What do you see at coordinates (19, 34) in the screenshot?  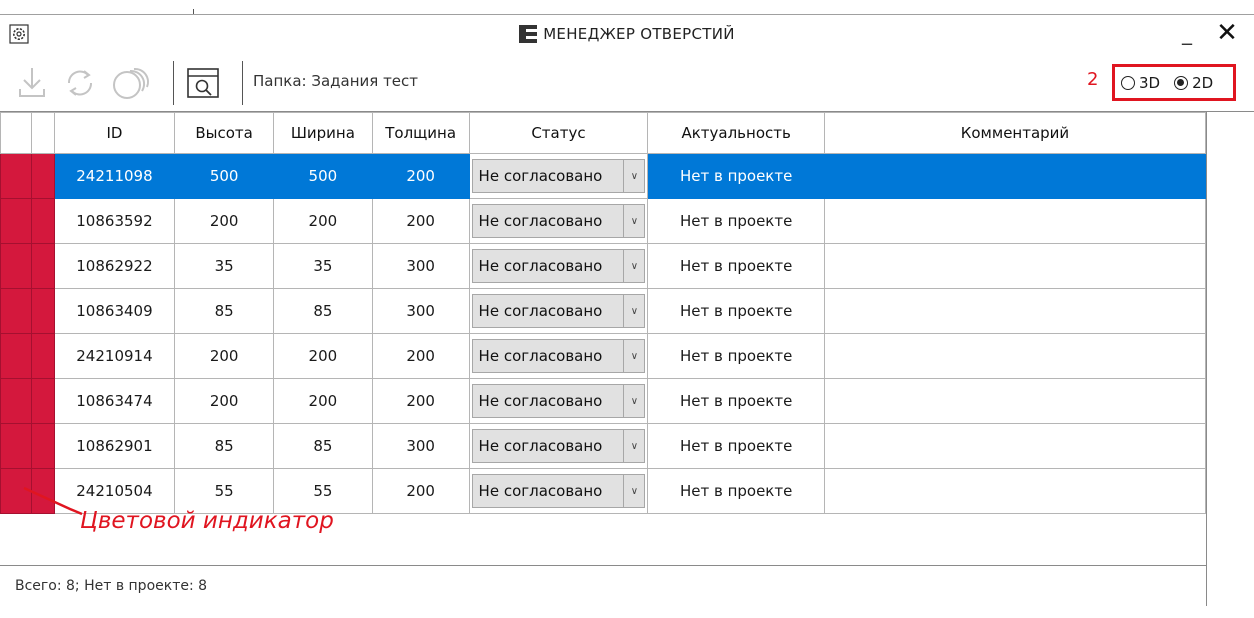 I see `settings-gear-icon` at bounding box center [19, 34].